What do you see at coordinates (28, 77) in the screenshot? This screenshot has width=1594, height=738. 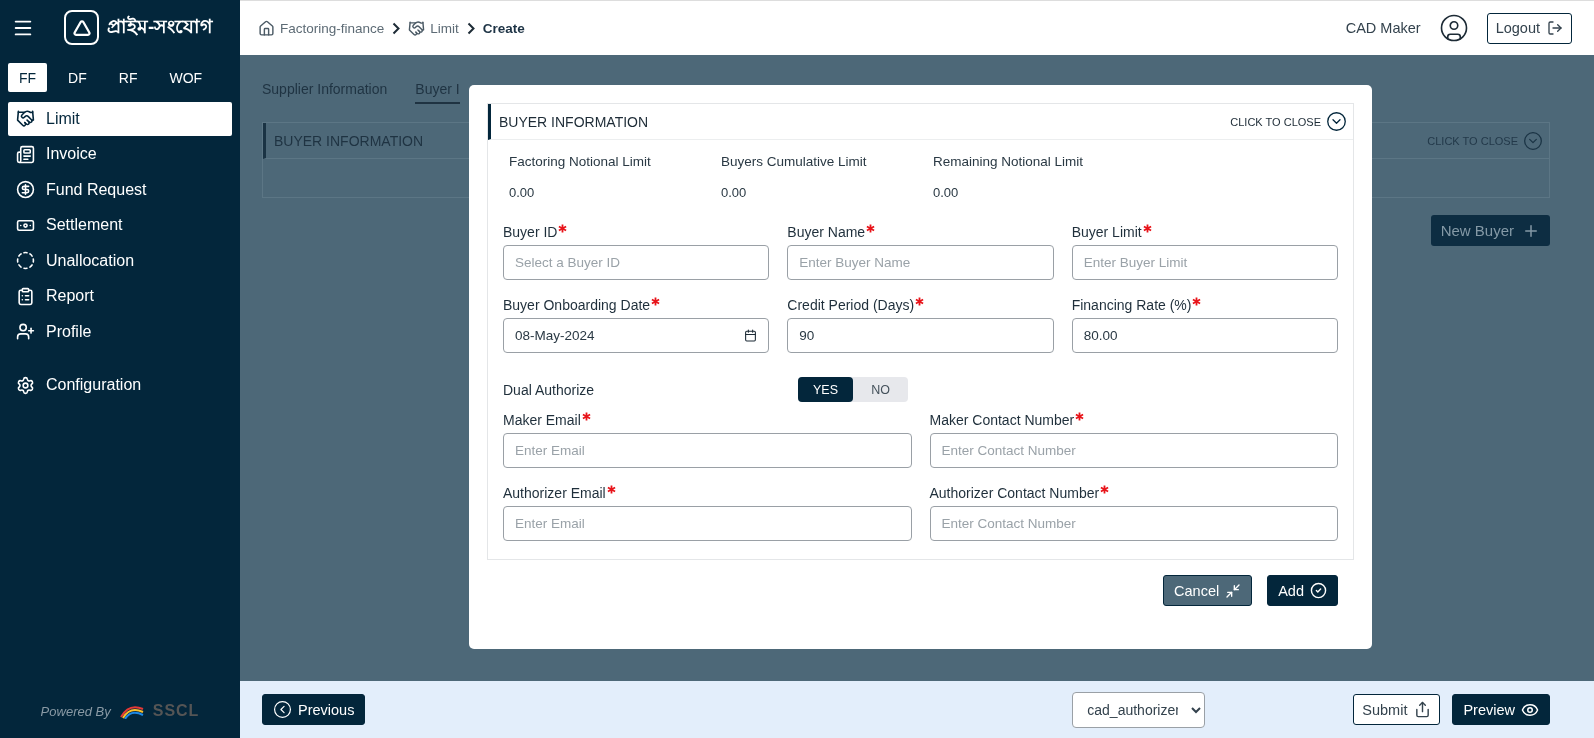 I see `product-tab: FF` at bounding box center [28, 77].